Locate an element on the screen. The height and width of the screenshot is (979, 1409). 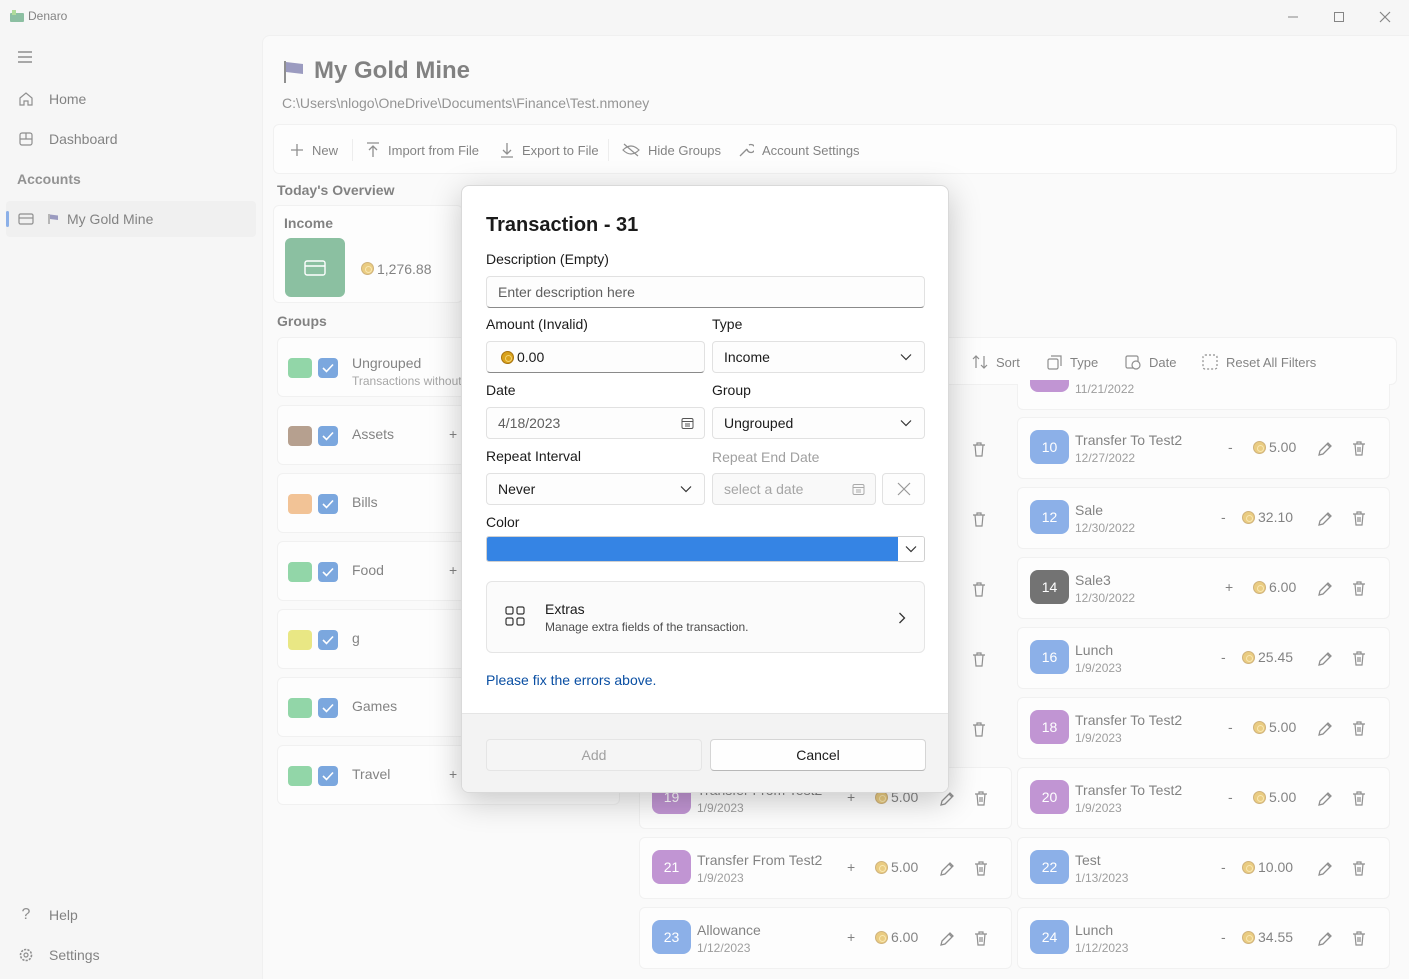
cancel-button: Cancel is located at coordinates (818, 755).